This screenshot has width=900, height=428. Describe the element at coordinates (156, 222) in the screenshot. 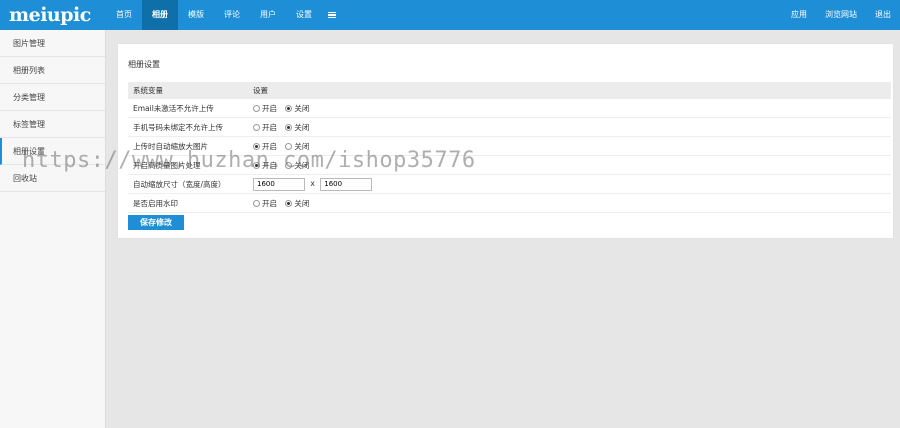

I see `save-button: 保存修改` at that location.